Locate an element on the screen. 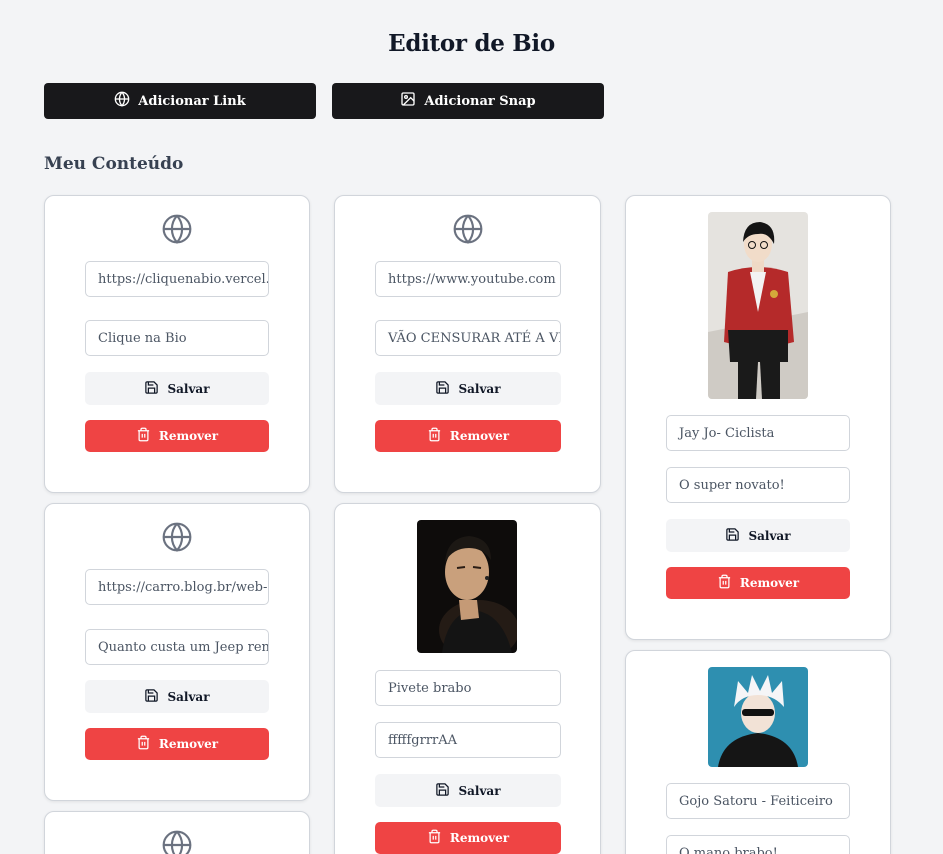 The height and width of the screenshot is (854, 943). link-title-input: Clique na Bio is located at coordinates (177, 338).